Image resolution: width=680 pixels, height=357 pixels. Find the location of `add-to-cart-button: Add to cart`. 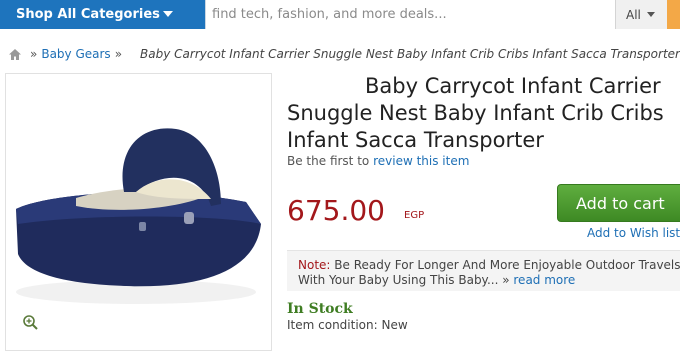

add-to-cart-button: Add to cart is located at coordinates (618, 203).